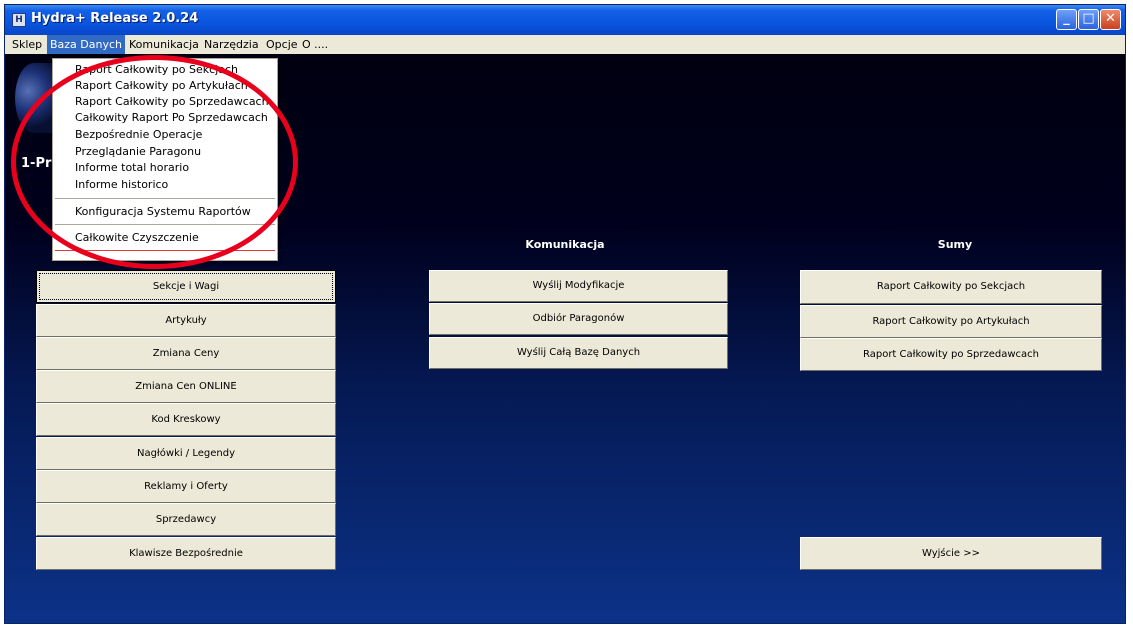 Image resolution: width=1133 pixels, height=627 pixels. Describe the element at coordinates (186, 519) in the screenshot. I see `sprzedawcy-button: Sprzedawcy` at that location.